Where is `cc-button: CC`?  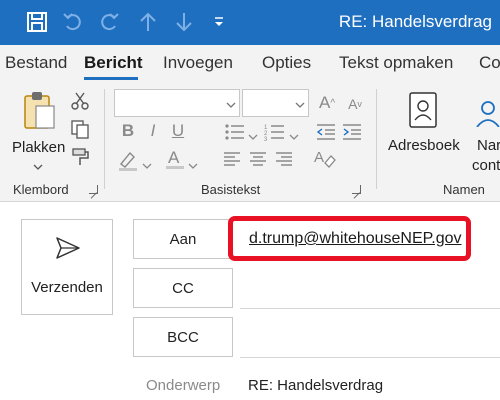 cc-button: CC is located at coordinates (183, 288).